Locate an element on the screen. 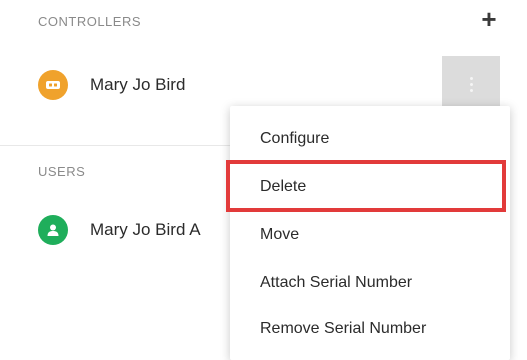 The height and width of the screenshot is (360, 527). menu-item-move: Move is located at coordinates (279, 235).